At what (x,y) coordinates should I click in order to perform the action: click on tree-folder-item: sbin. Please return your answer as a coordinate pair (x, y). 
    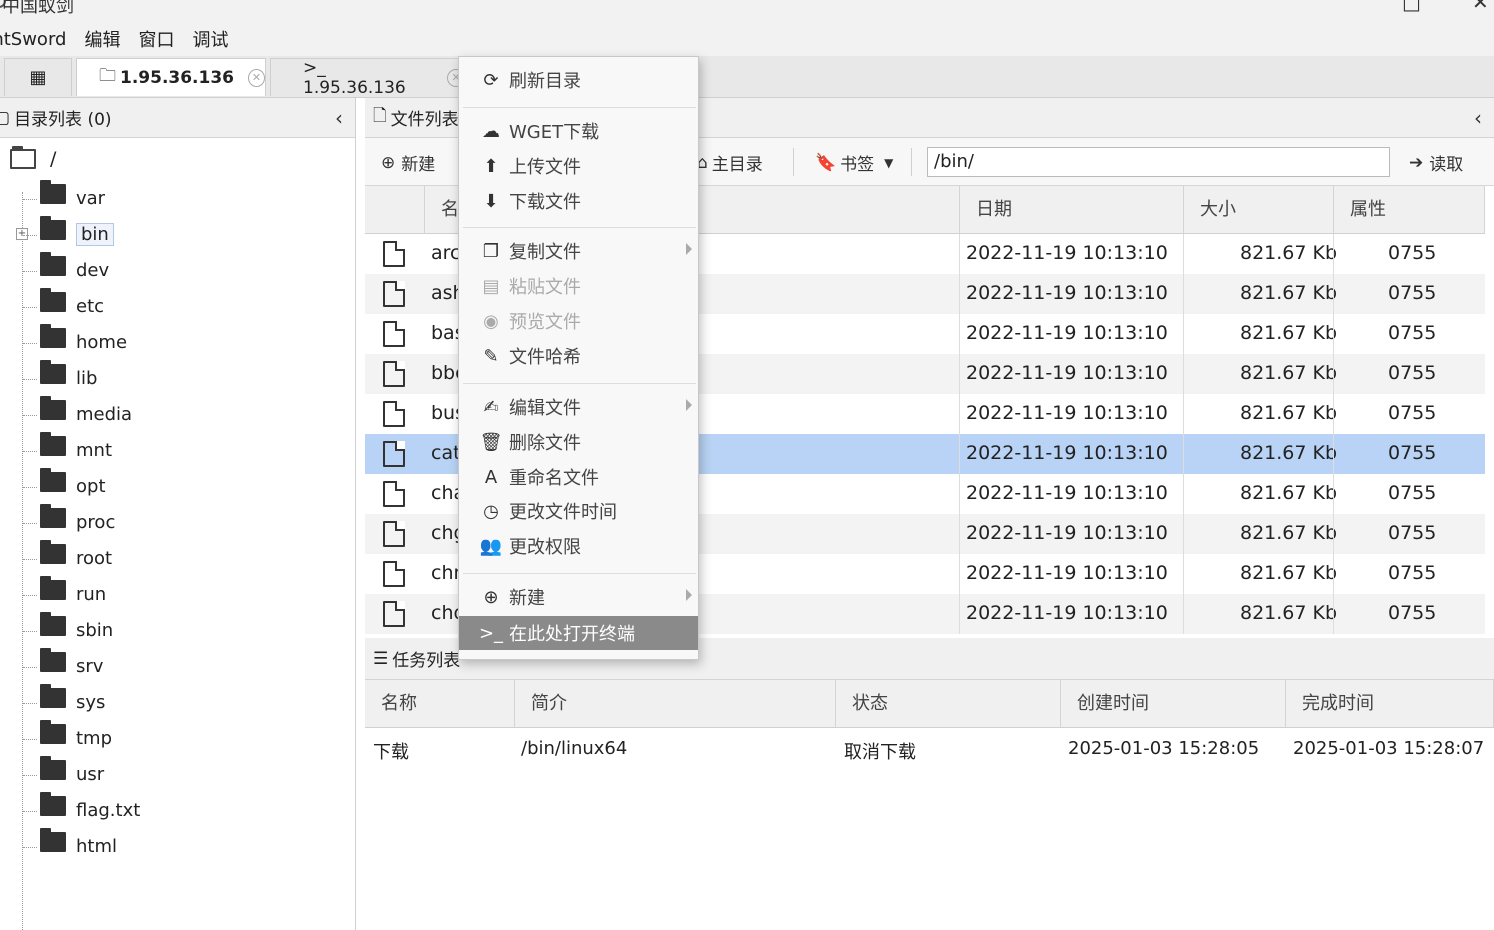
    Looking at the image, I should click on (76, 626).